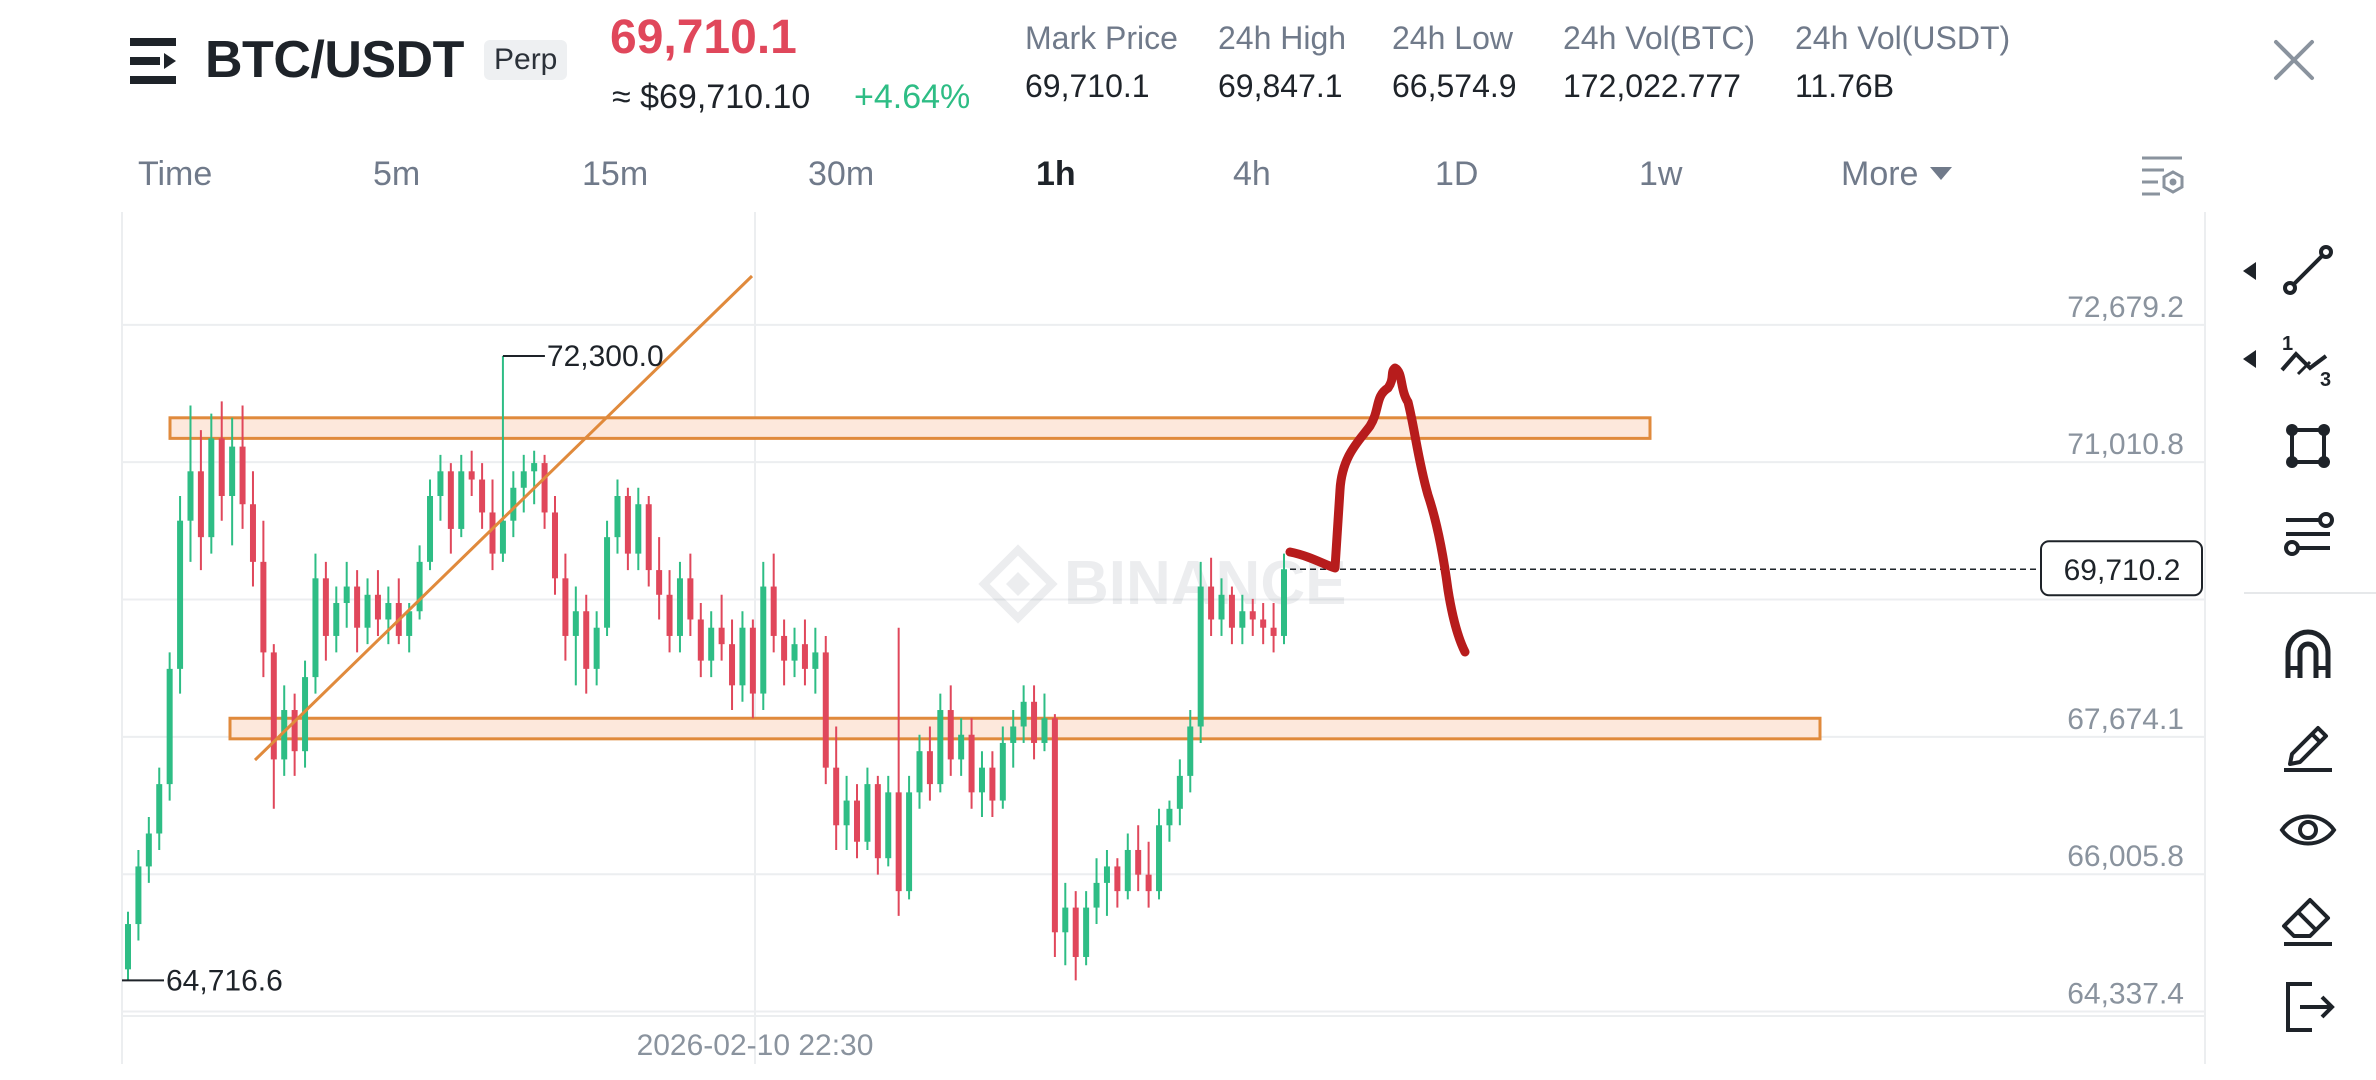 The width and height of the screenshot is (2376, 1080). I want to click on indicator-lines-tool, so click(2308, 534).